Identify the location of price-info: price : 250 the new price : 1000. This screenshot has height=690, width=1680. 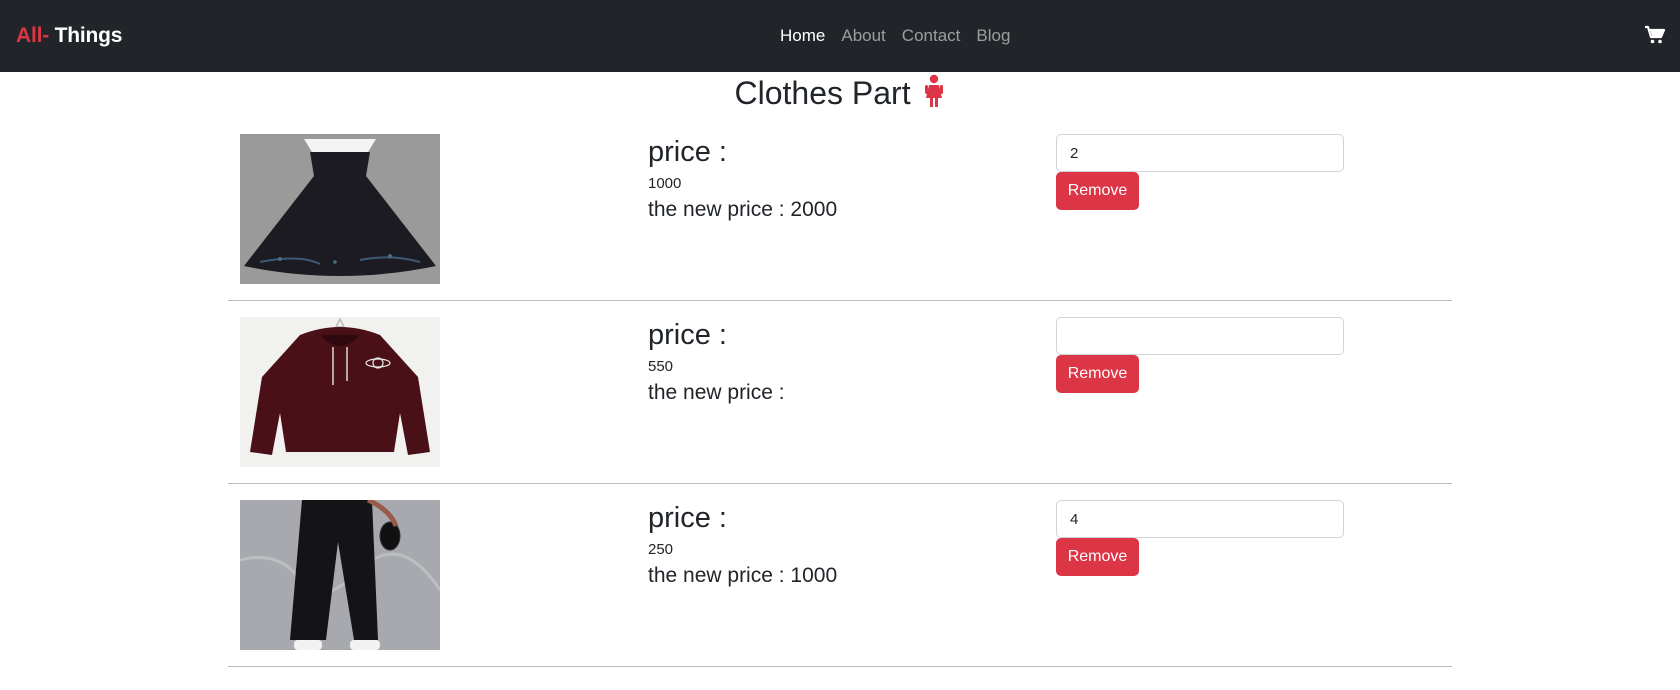
(742, 545).